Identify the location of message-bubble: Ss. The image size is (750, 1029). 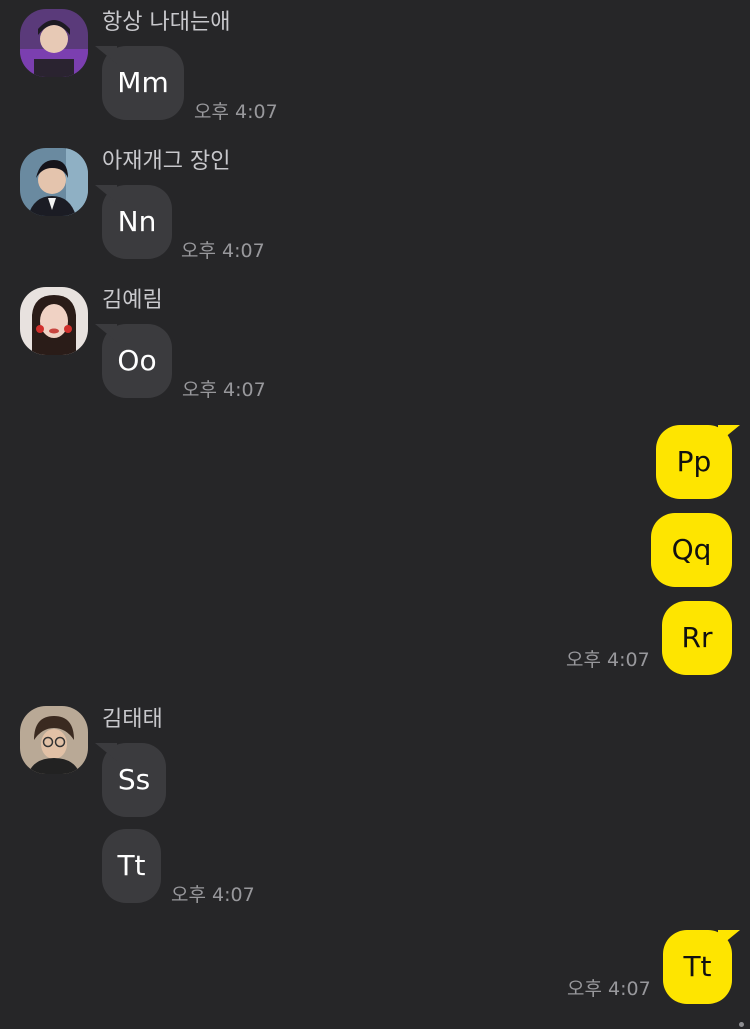
(134, 780).